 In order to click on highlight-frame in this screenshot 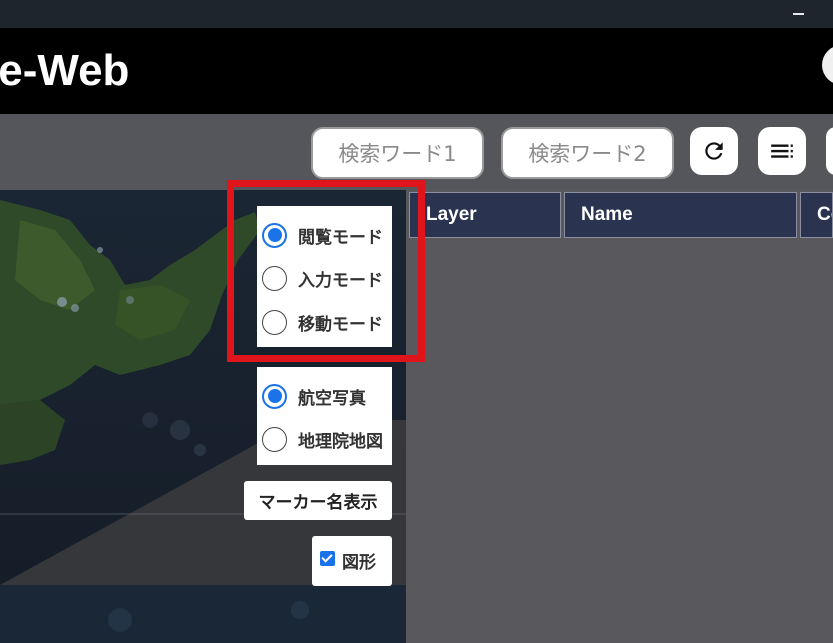, I will do `click(326, 271)`.